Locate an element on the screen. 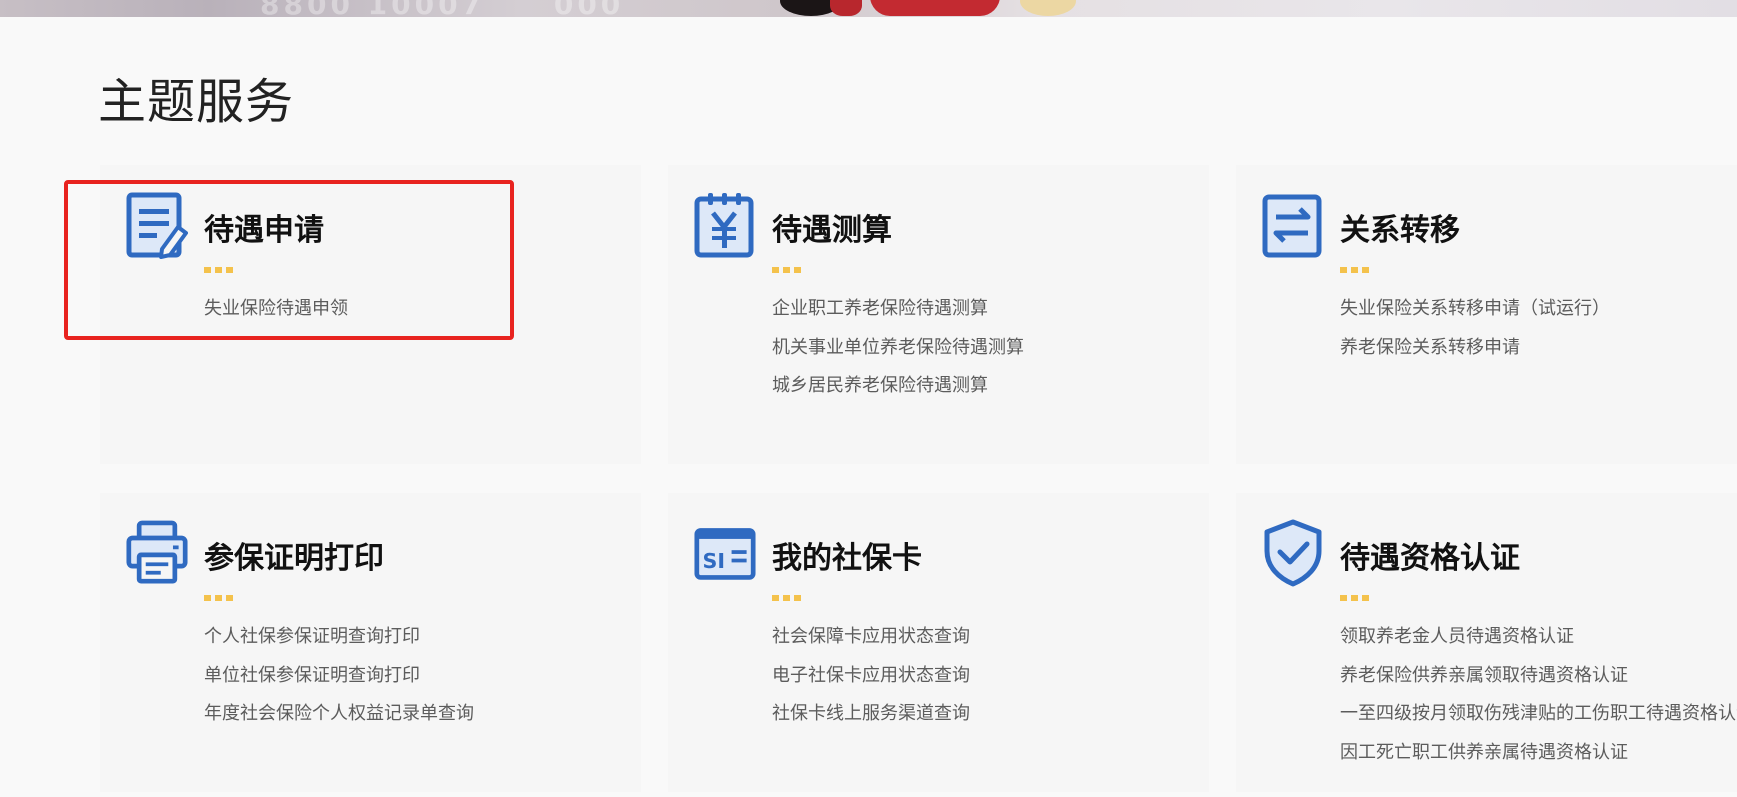 Image resolution: width=1737 pixels, height=797 pixels. service-link: 个人社保参保证明查询打印 is located at coordinates (339, 645).